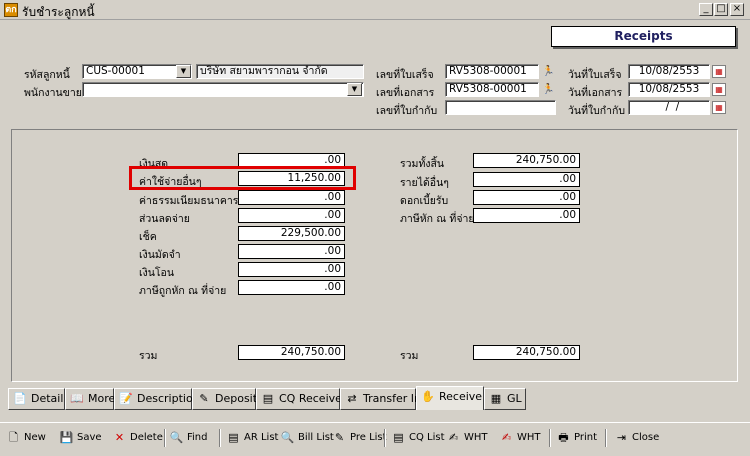 The height and width of the screenshot is (456, 750). I want to click on window-title: รับชำระลูกหนี้, so click(58, 12).